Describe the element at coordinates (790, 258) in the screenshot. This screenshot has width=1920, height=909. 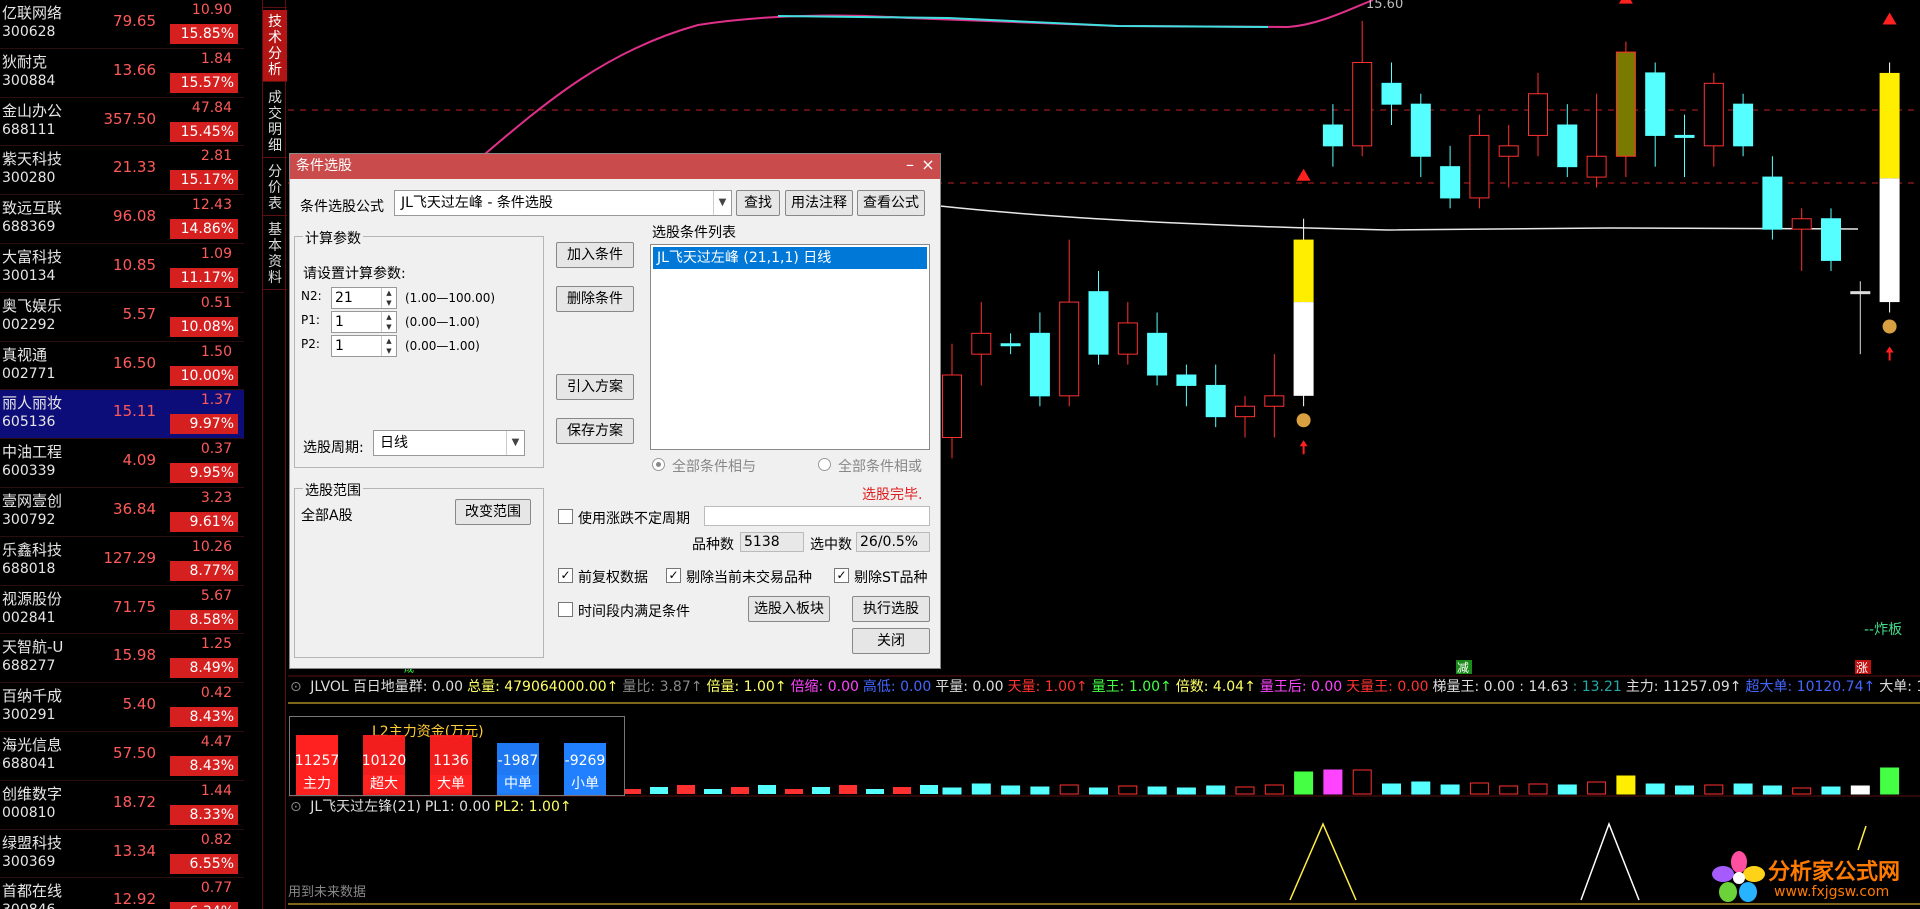
I see `condition-item: JL飞天过左峰 (21,1,1) 日线` at that location.